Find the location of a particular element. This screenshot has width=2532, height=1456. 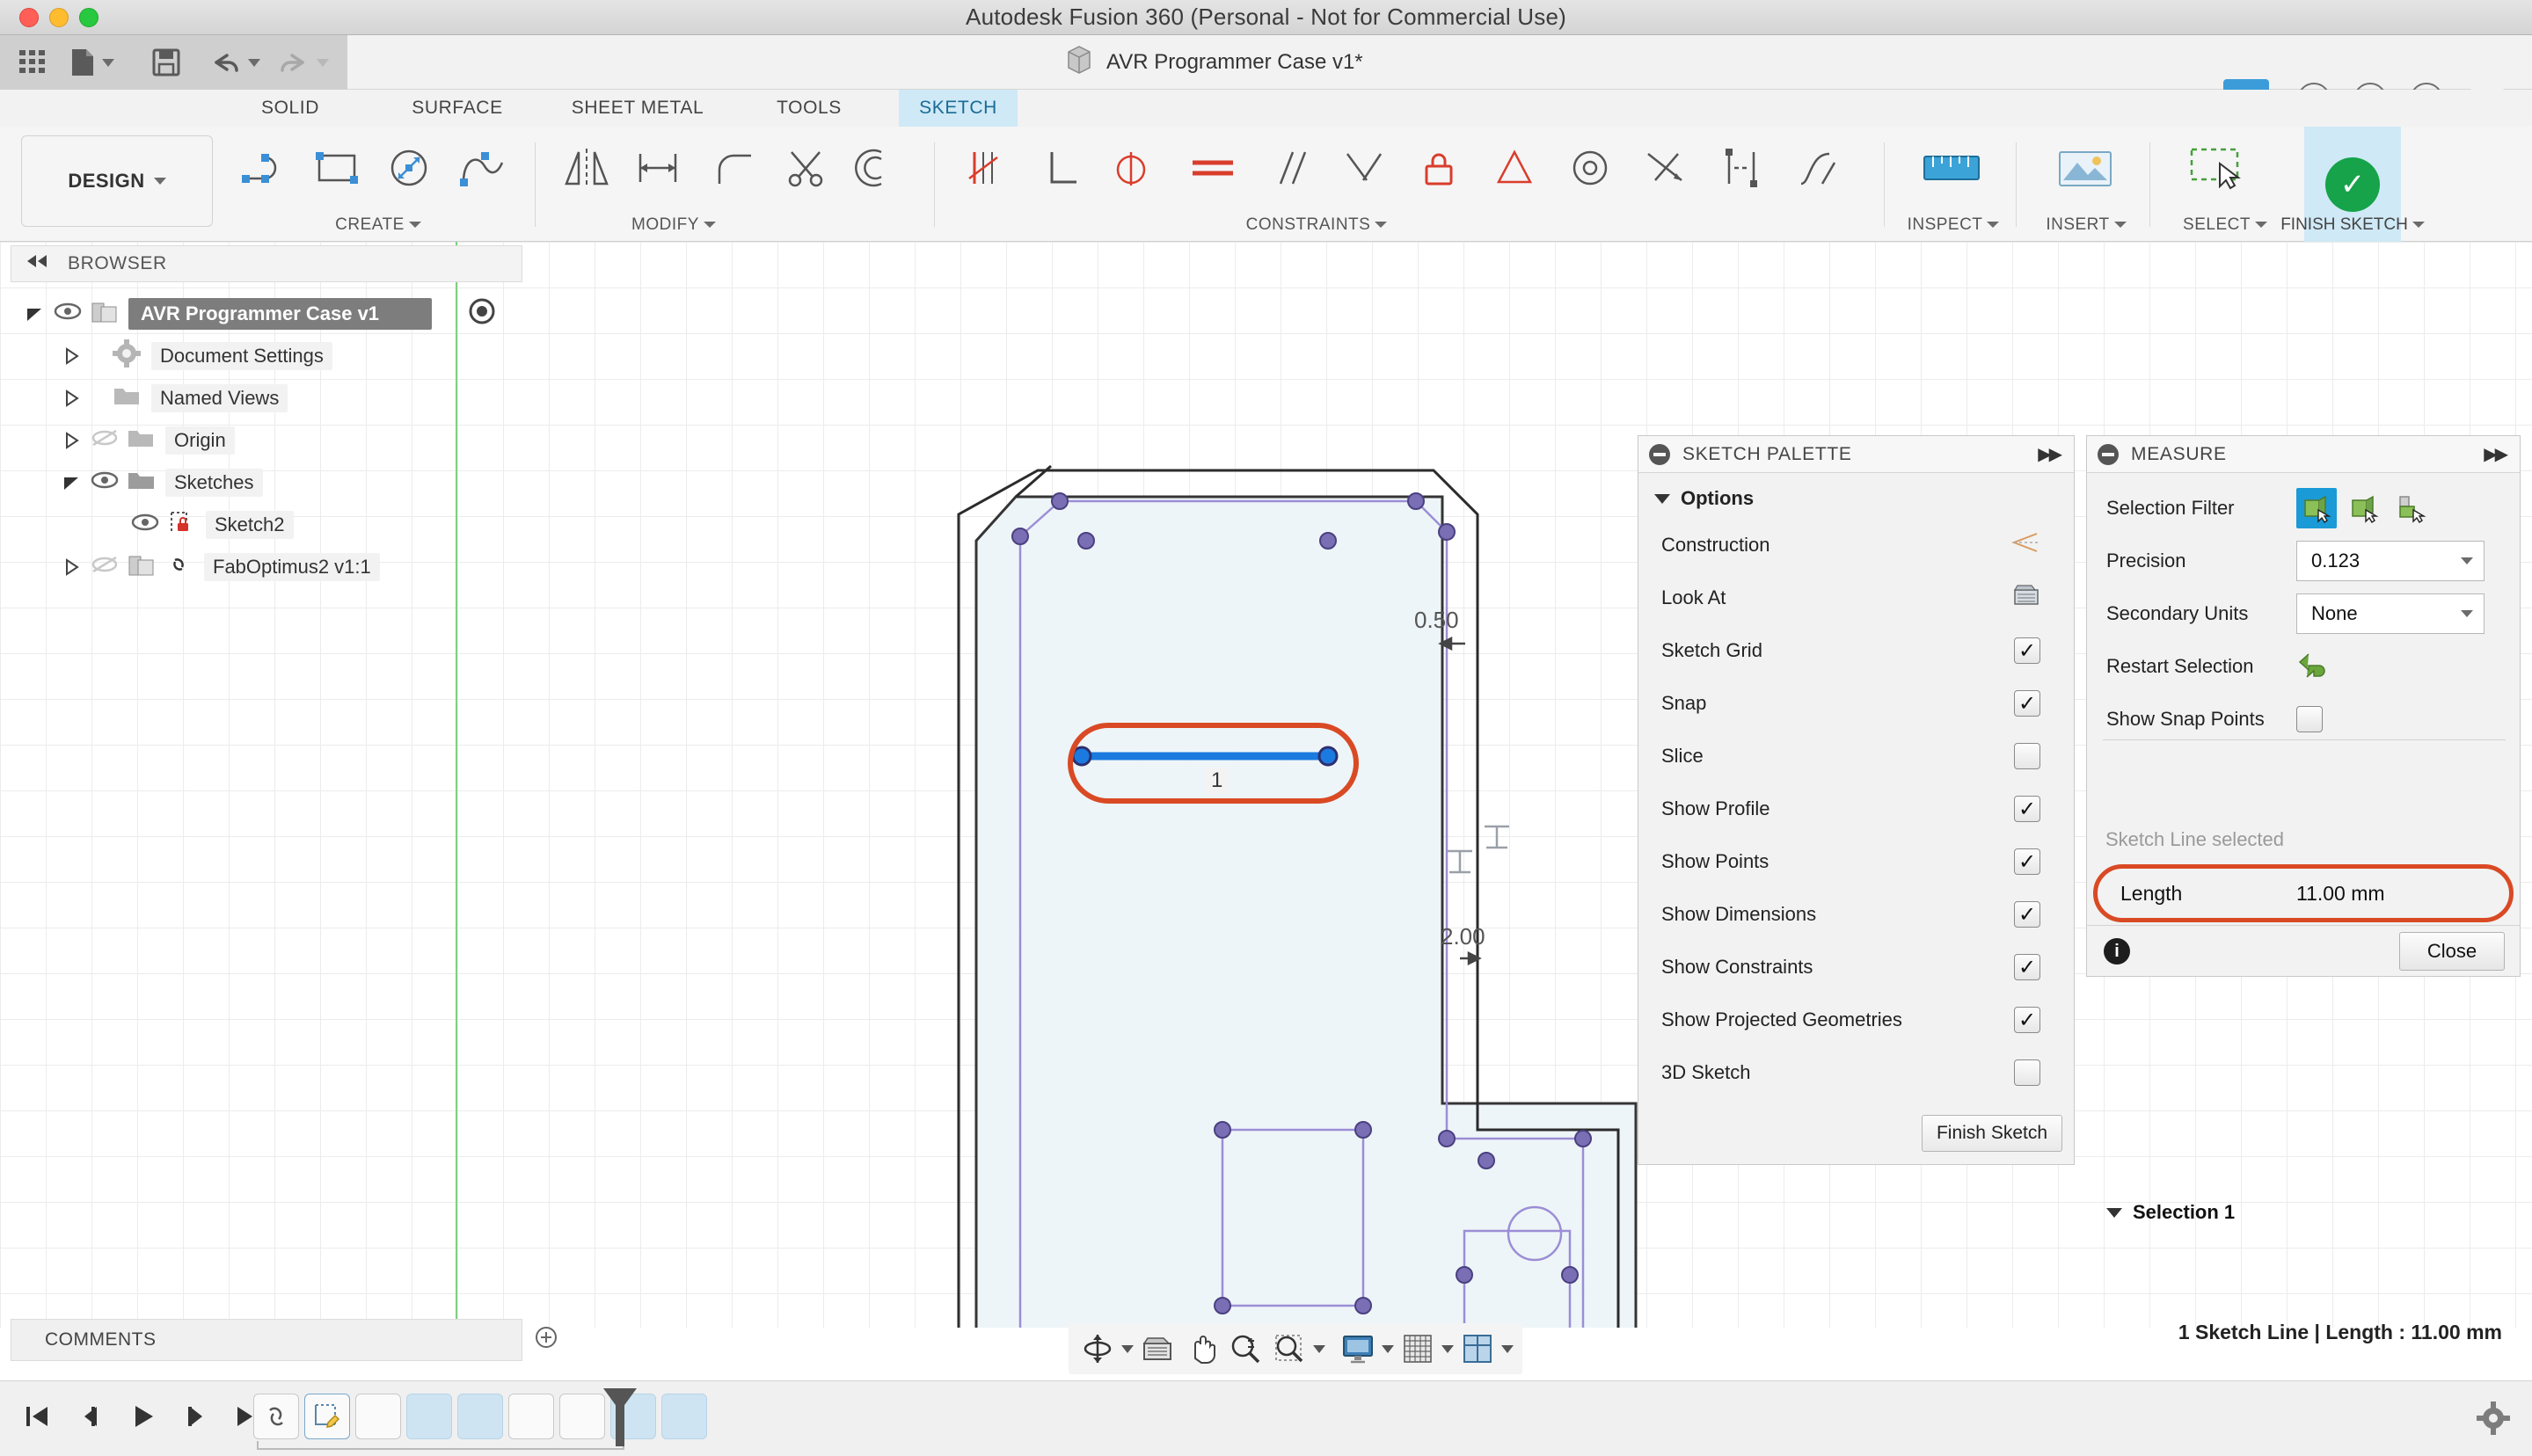

perpendicular-constraint-icon is located at coordinates (1059, 167).